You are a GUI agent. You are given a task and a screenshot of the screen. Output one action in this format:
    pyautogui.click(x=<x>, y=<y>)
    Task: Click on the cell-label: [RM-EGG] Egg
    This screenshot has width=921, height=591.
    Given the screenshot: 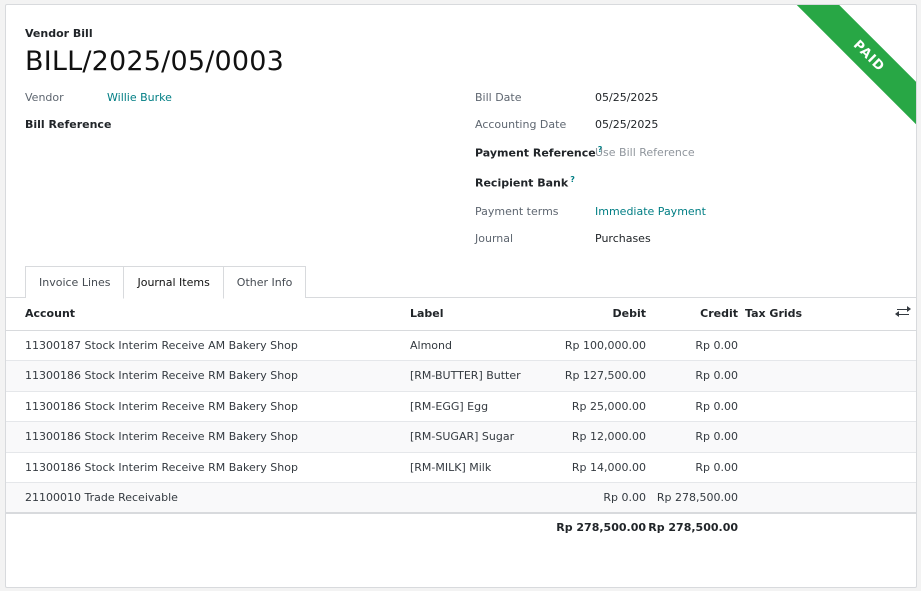 What is the action you would take?
    pyautogui.click(x=480, y=406)
    